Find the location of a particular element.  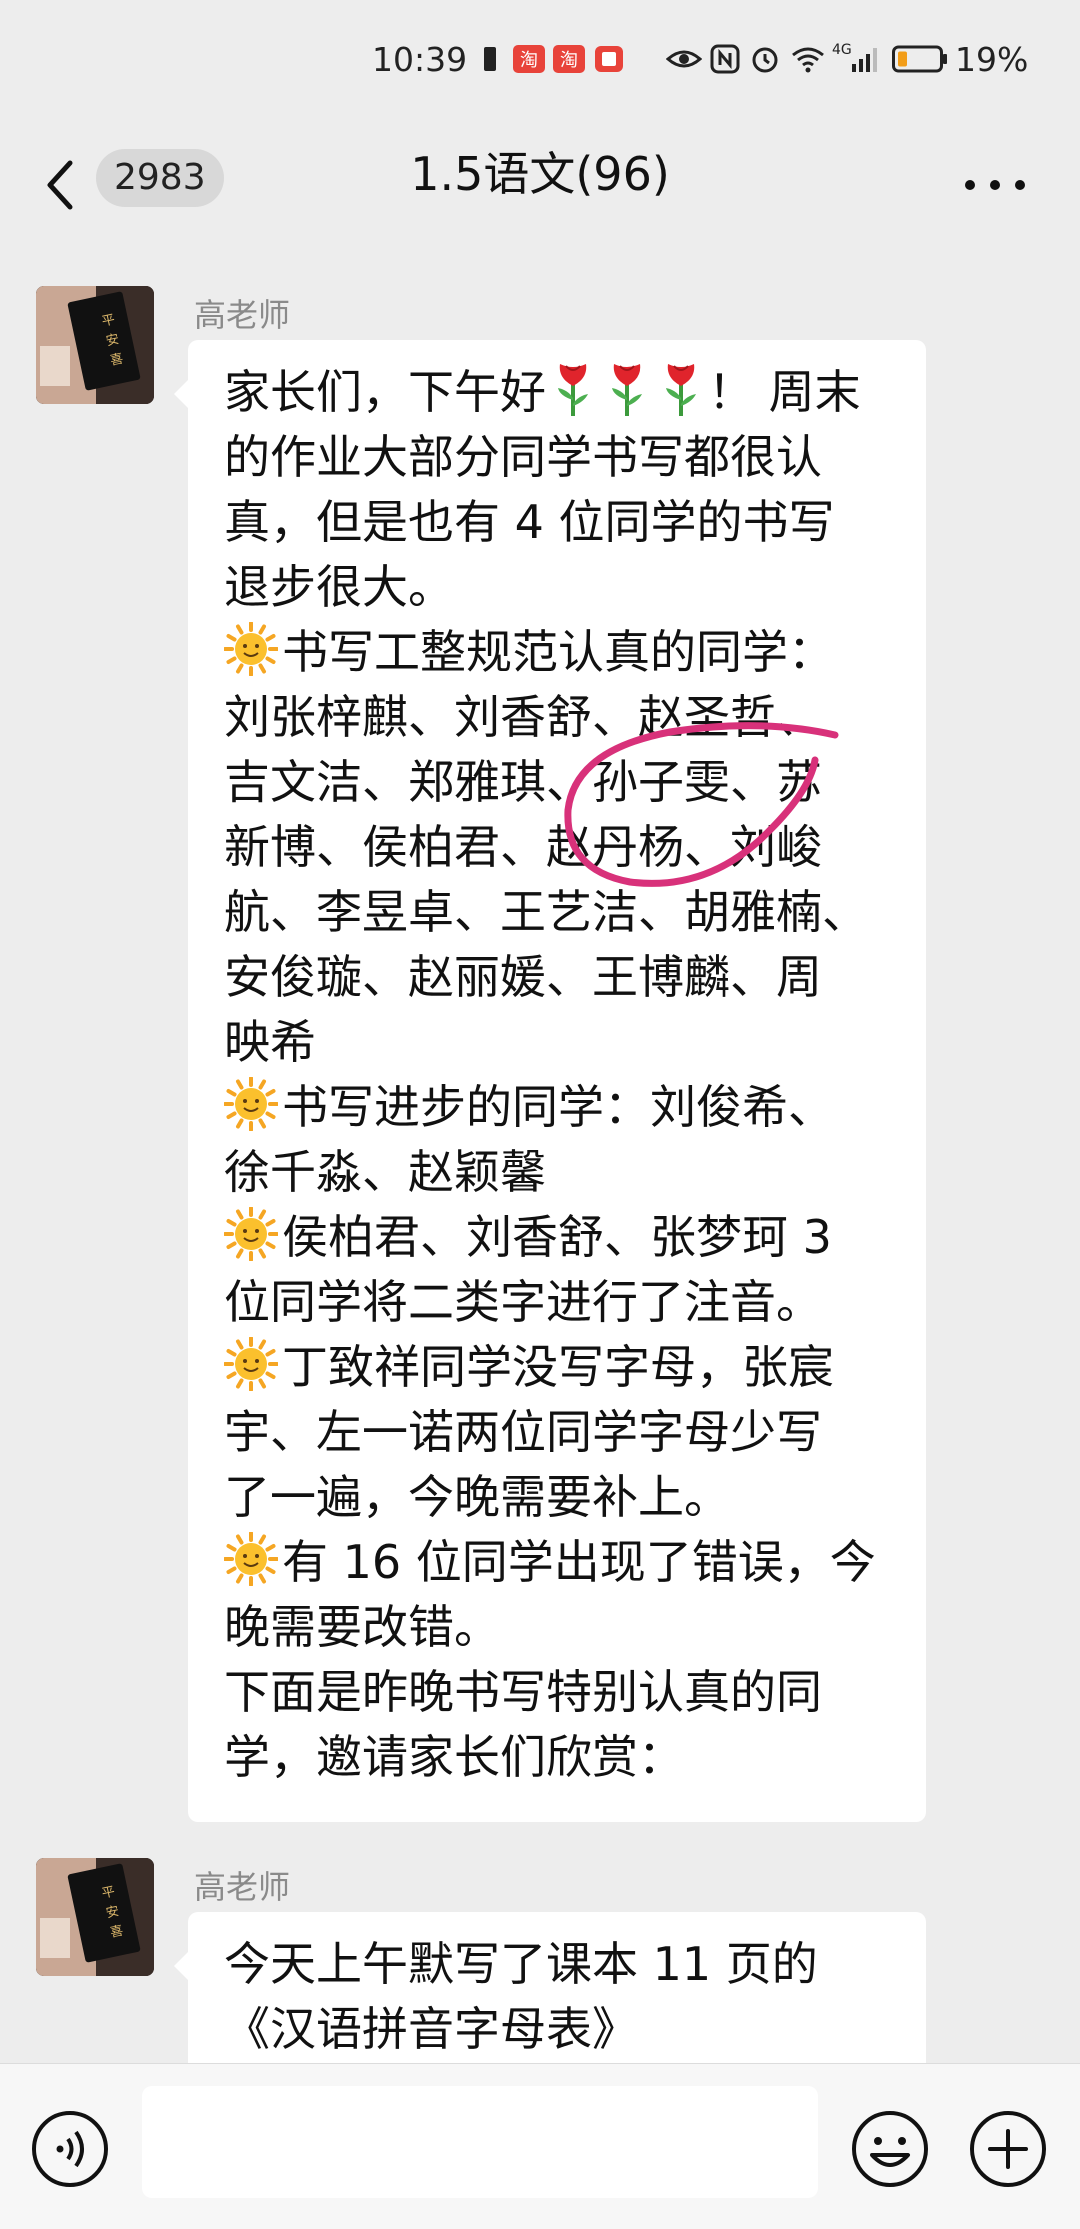

message-text: 退步很大。 is located at coordinates (339, 587).